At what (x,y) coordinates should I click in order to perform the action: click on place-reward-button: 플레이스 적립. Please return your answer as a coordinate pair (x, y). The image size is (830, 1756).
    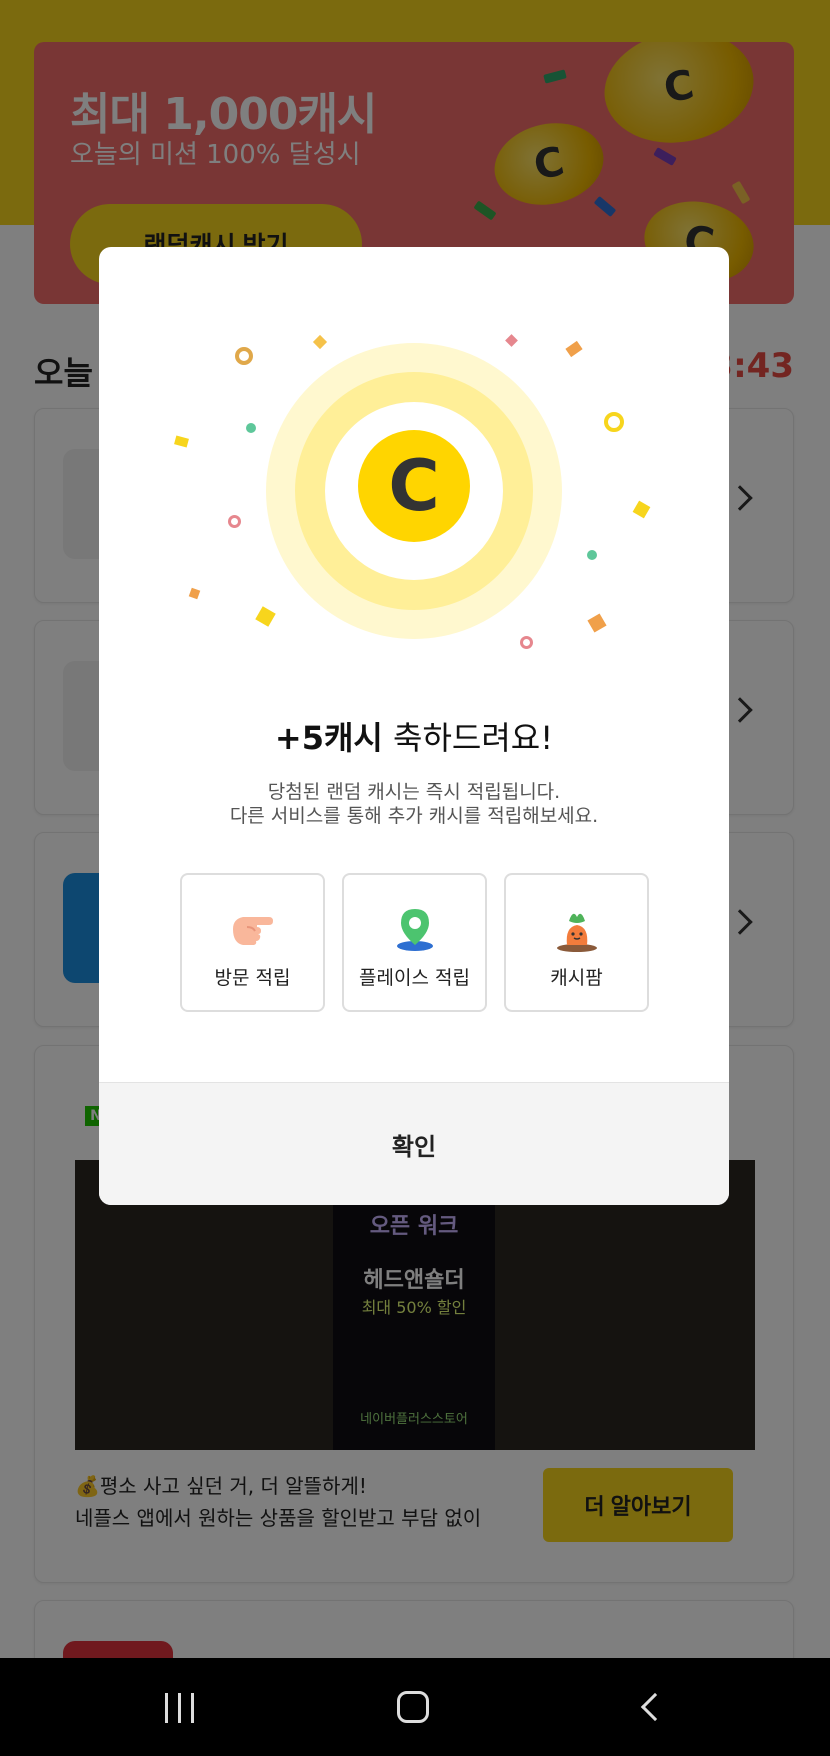
    Looking at the image, I should click on (414, 942).